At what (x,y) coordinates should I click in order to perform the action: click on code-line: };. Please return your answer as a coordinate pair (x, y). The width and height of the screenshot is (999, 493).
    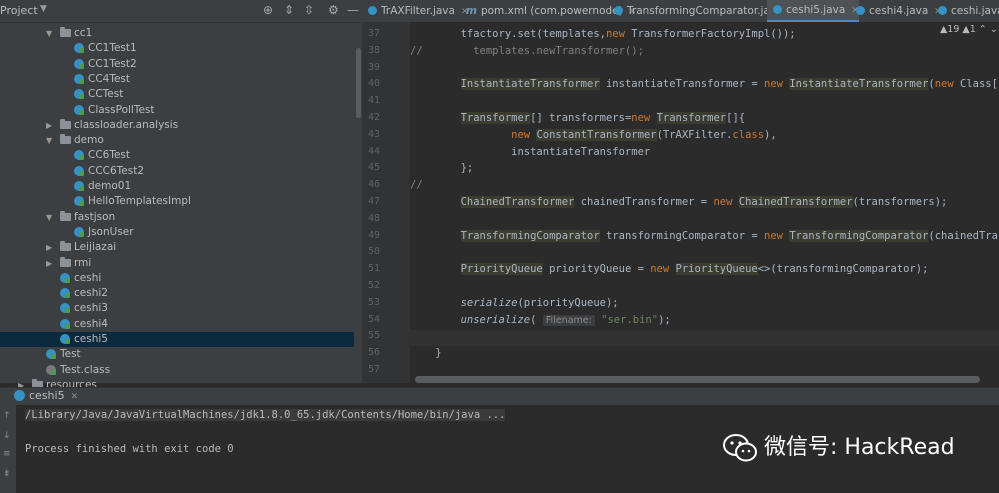
    Looking at the image, I should click on (442, 168).